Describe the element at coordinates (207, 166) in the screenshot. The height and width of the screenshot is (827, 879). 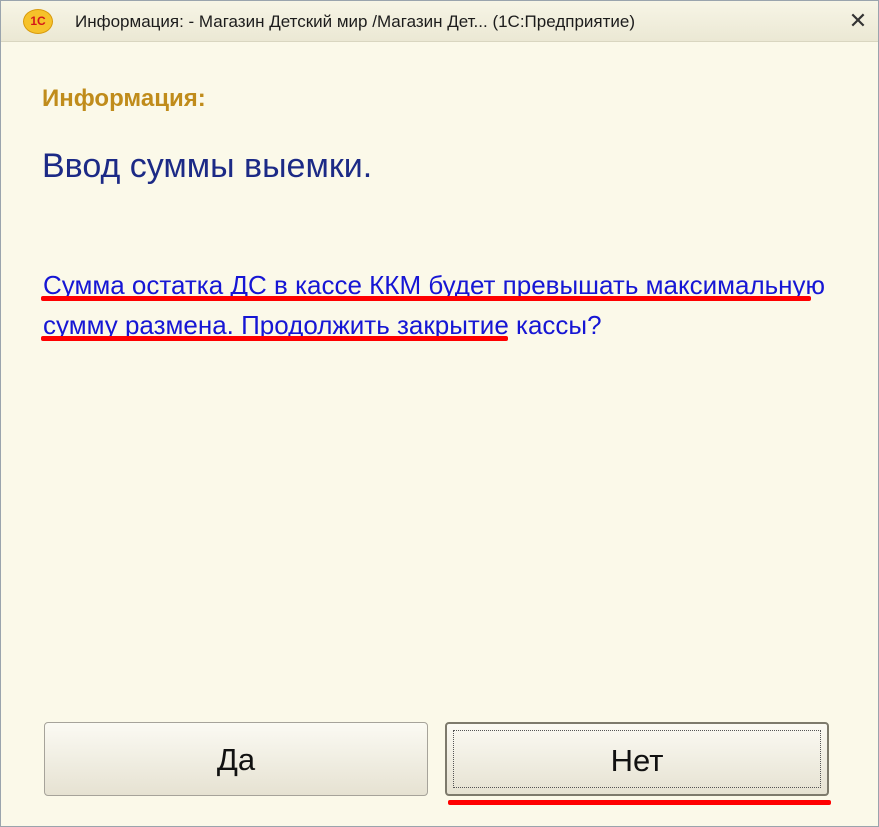
I see `main-heading: Ввод суммы выемки.` at that location.